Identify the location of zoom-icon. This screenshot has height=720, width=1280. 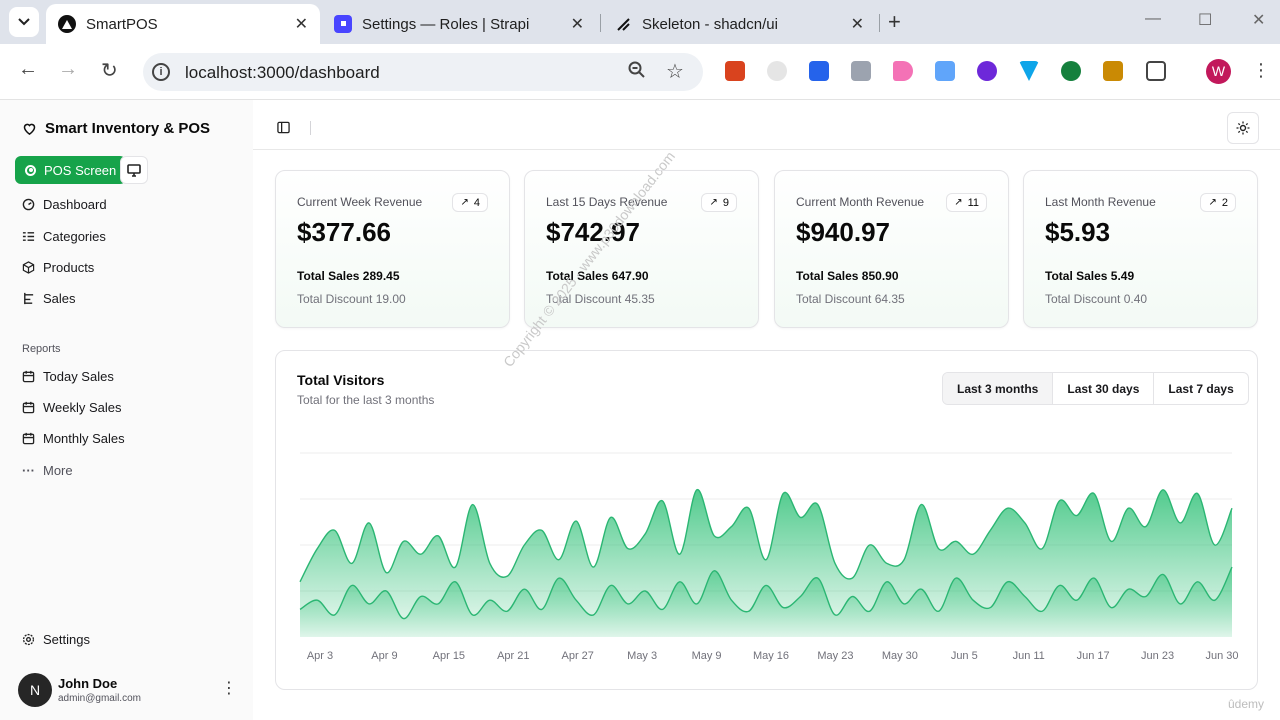
(637, 72).